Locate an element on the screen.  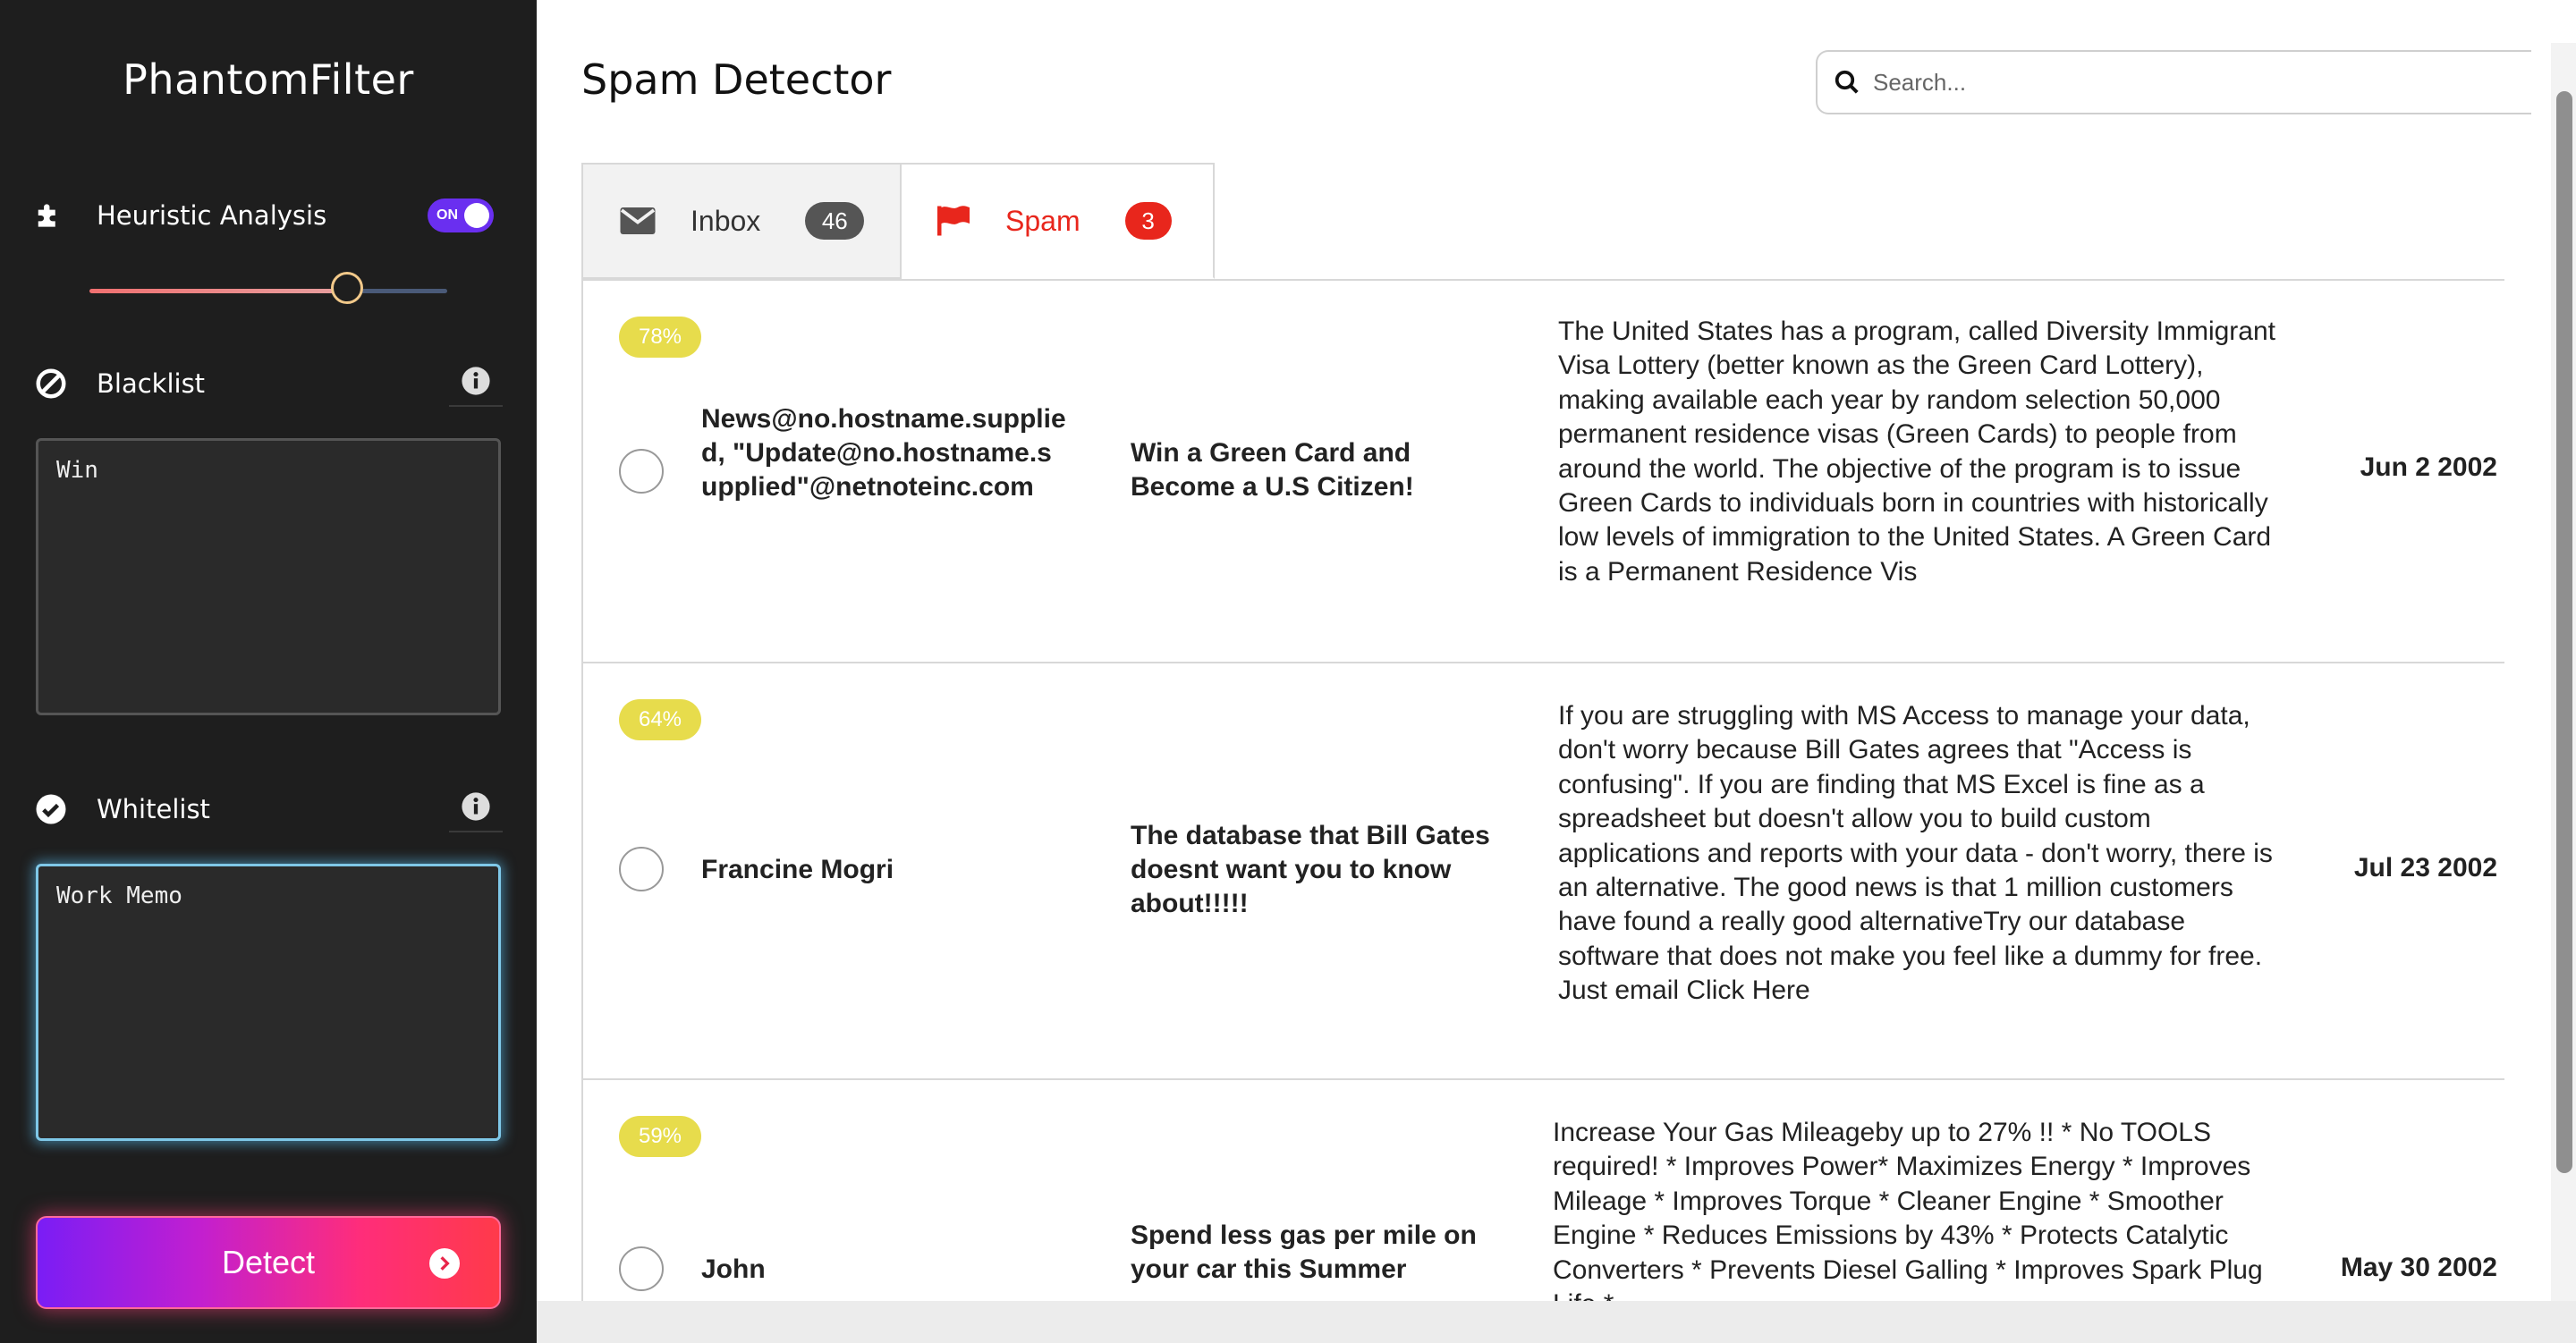
spam-score-badge: 78% is located at coordinates (660, 338).